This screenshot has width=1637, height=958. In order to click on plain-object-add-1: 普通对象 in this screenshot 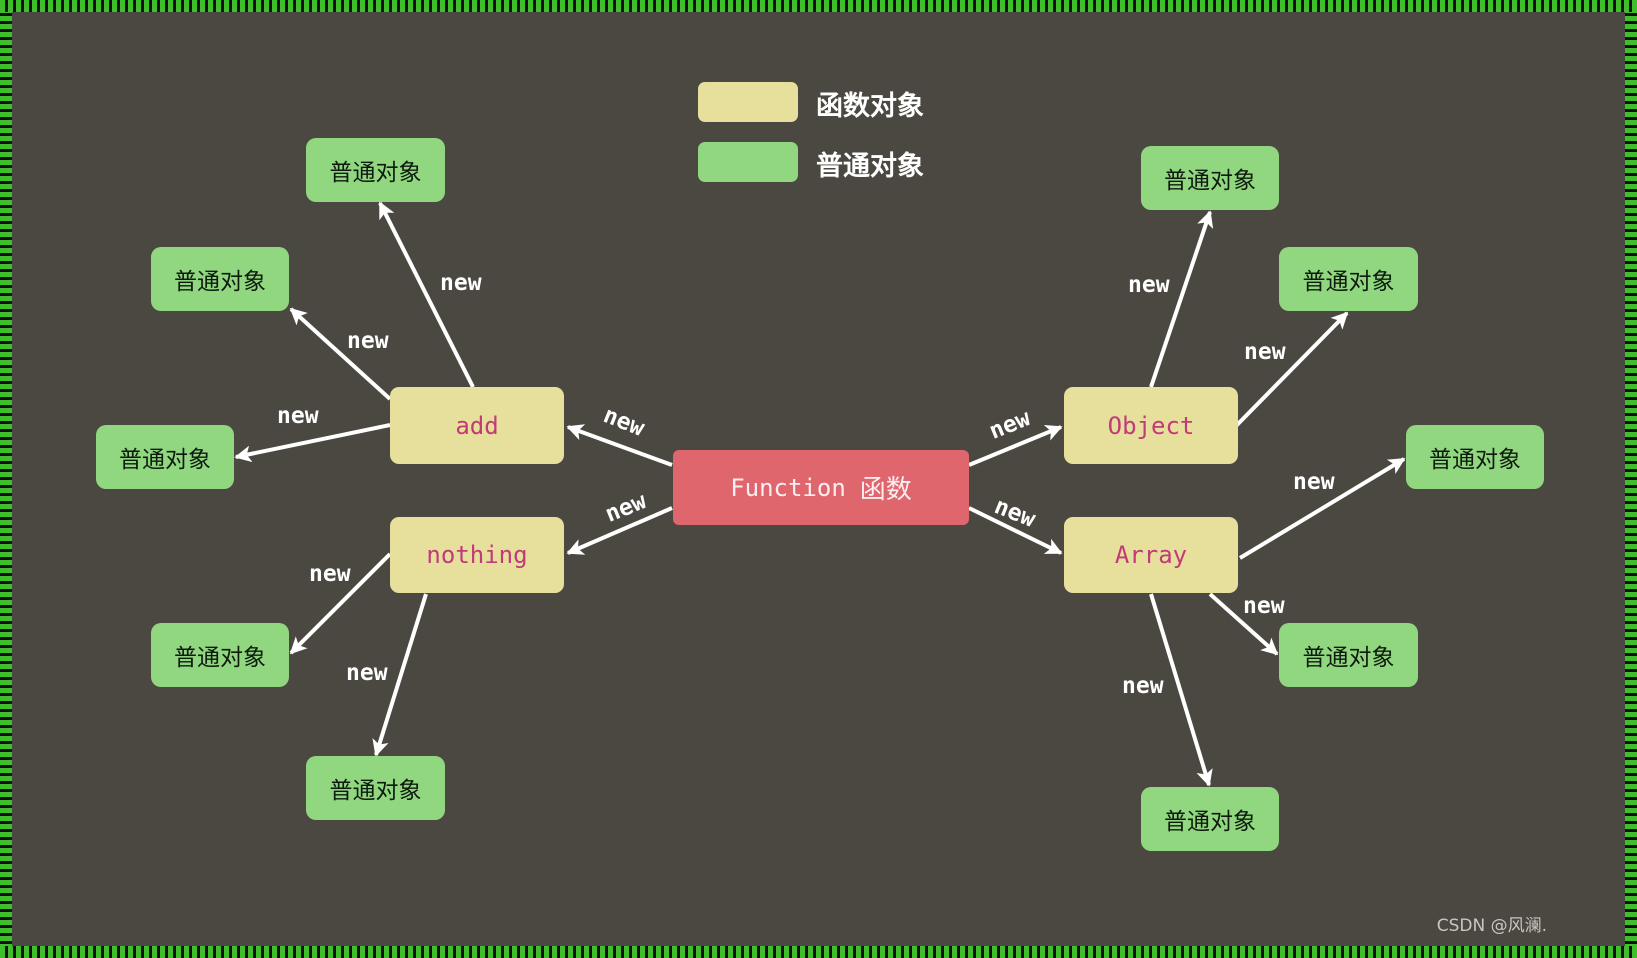, I will do `click(375, 170)`.